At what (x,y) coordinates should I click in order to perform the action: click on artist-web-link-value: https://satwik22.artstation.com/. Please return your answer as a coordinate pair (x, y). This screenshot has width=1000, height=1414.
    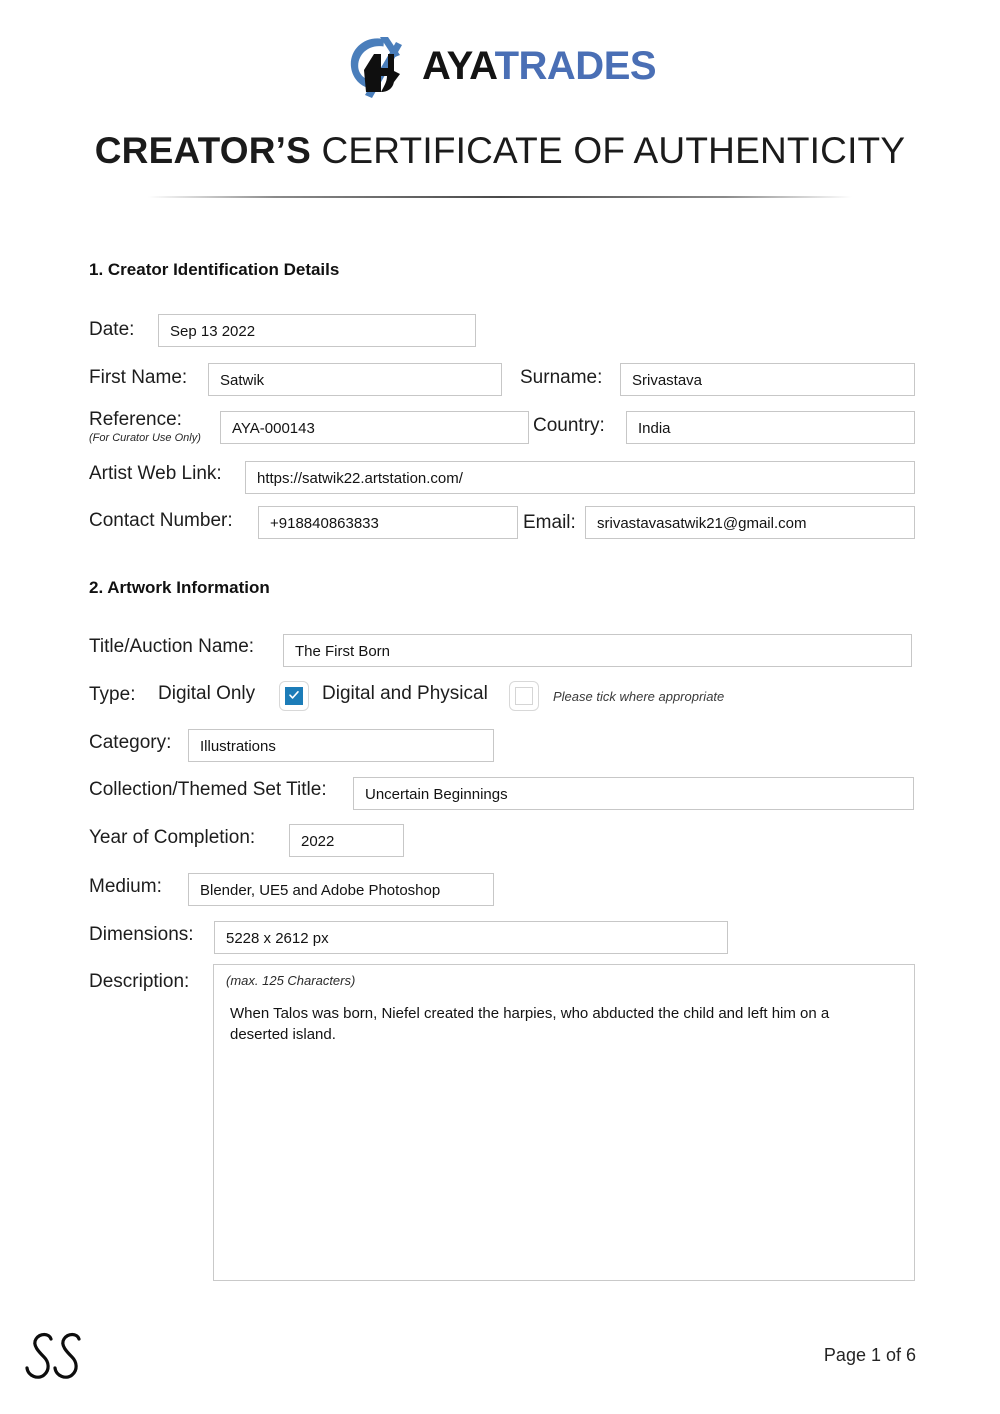
    Looking at the image, I should click on (360, 478).